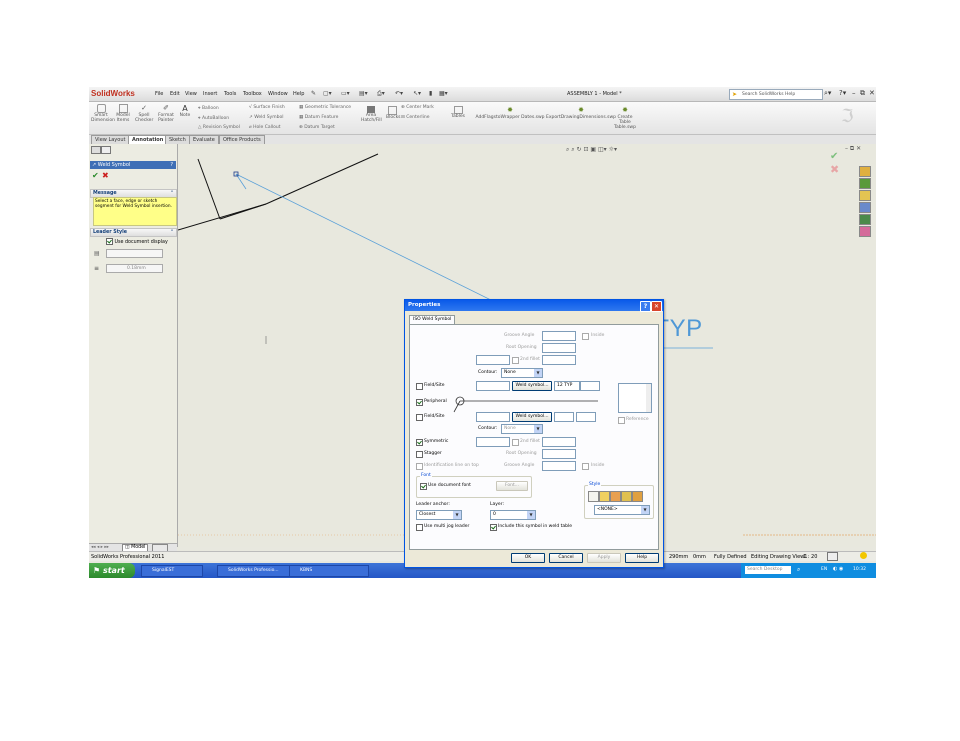 The height and width of the screenshot is (741, 960). I want to click on style-select: <NONE> ▼, so click(622, 510).